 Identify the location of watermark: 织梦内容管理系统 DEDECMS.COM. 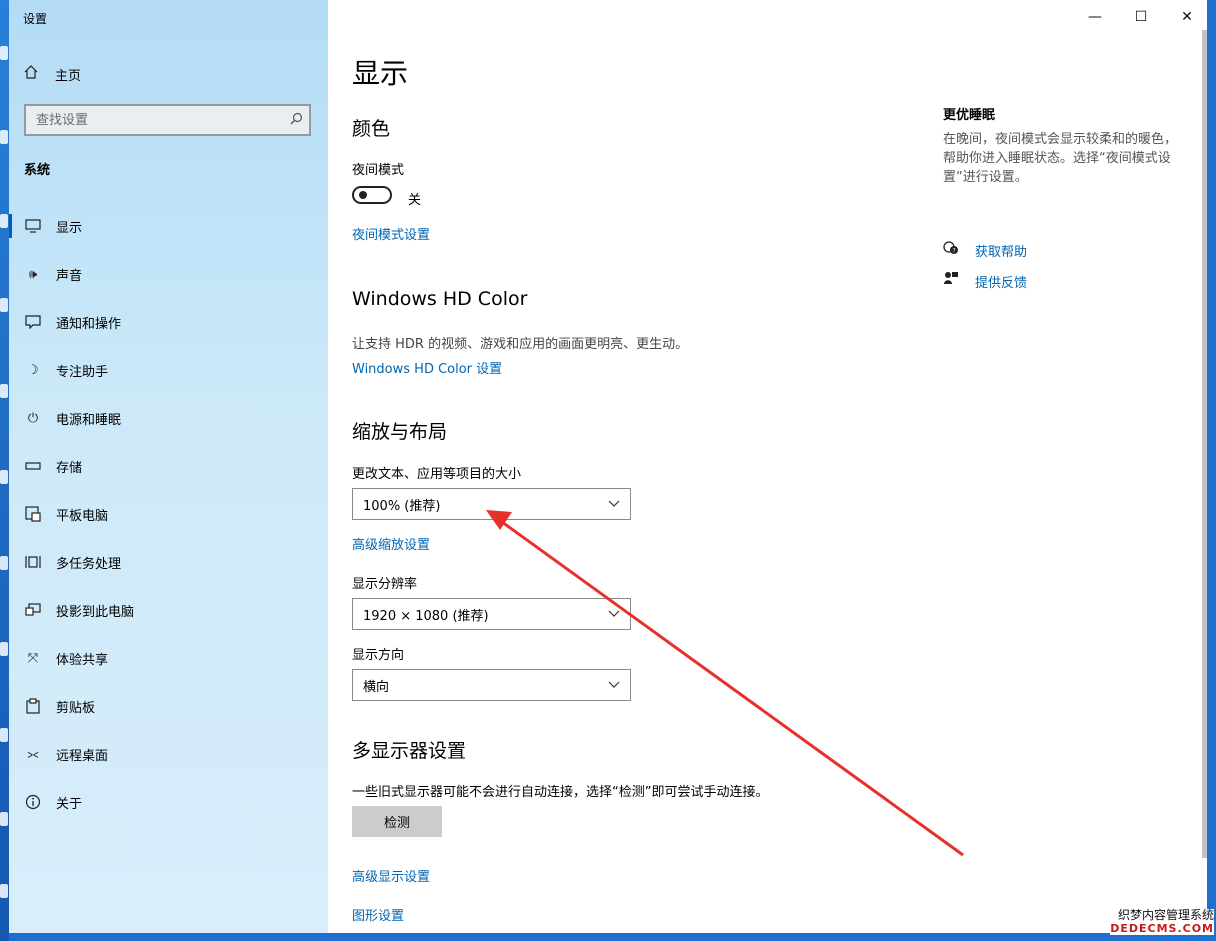
(1162, 922).